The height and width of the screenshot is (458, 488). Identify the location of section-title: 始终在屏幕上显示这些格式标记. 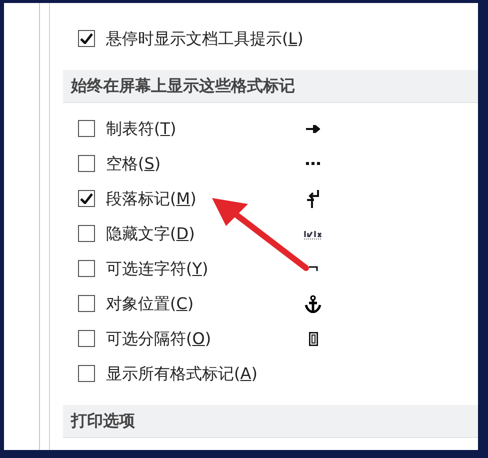
(183, 86).